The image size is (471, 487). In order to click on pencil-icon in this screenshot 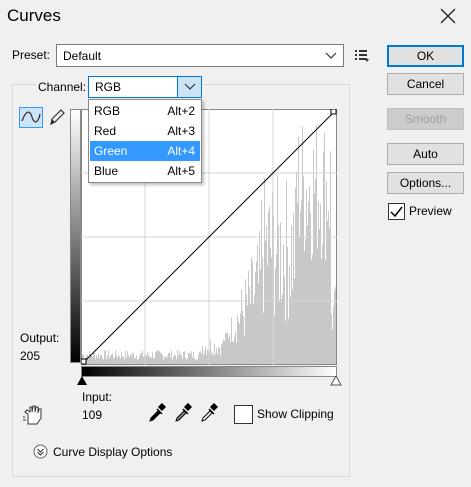, I will do `click(57, 117)`.